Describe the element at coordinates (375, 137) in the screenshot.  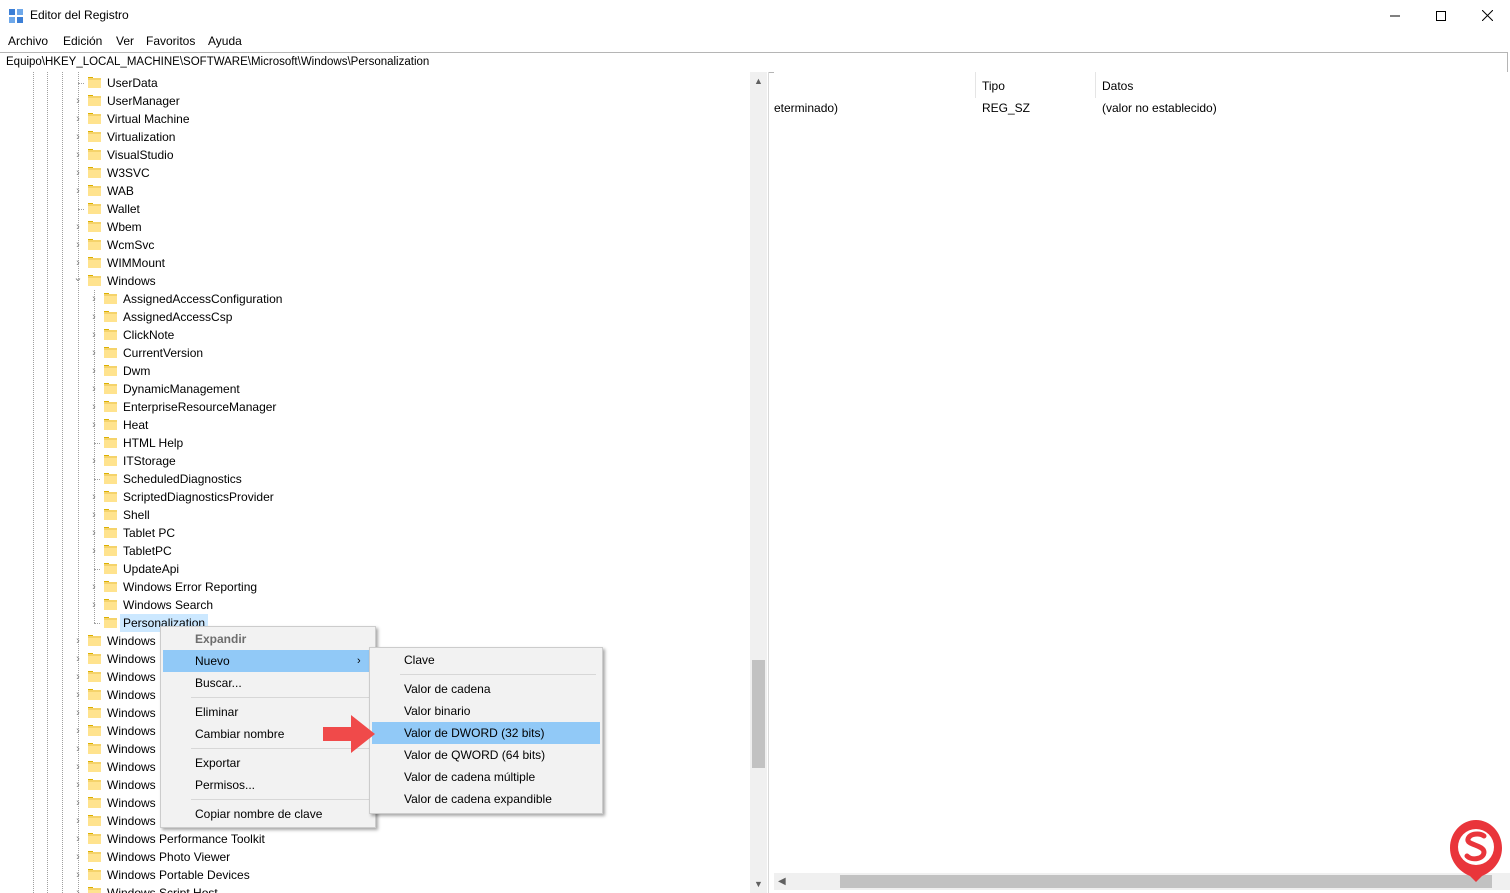
I see `tree-item: › Virtualization` at that location.